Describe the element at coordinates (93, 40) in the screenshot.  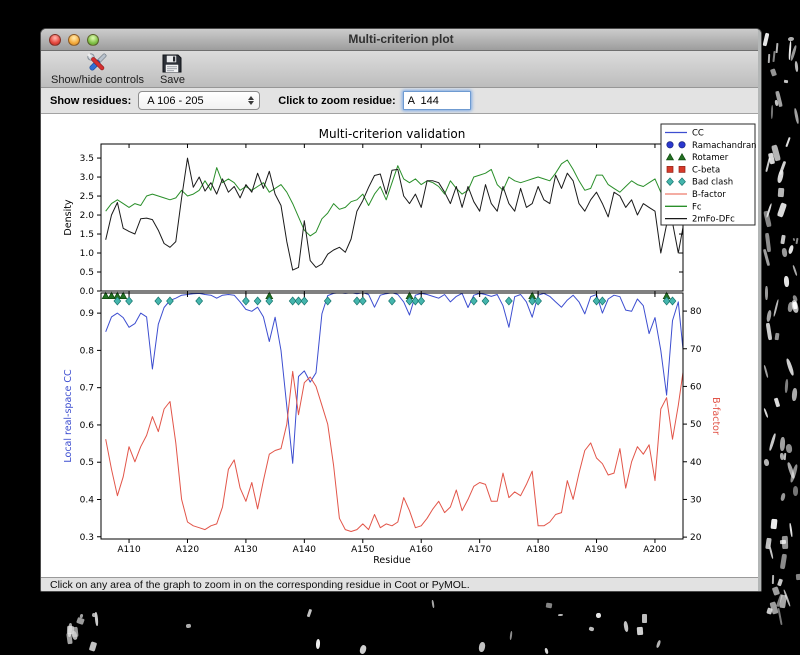
I see `zoom-button` at that location.